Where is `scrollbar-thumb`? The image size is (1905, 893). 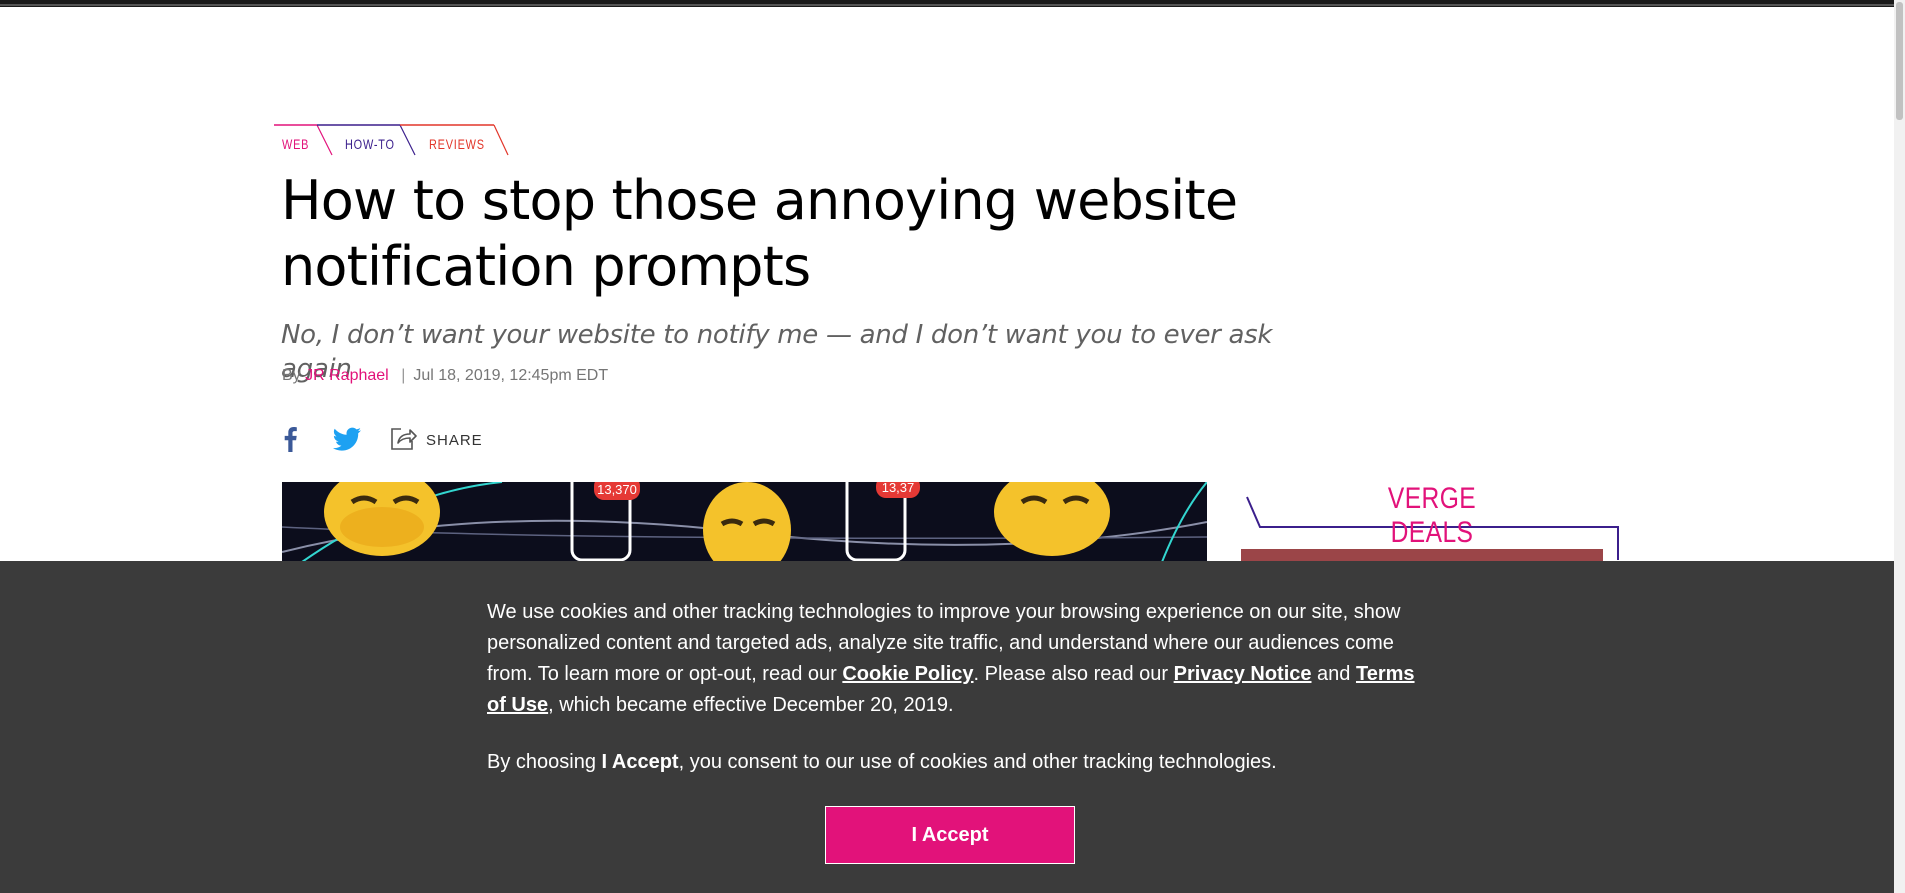 scrollbar-thumb is located at coordinates (1899, 61).